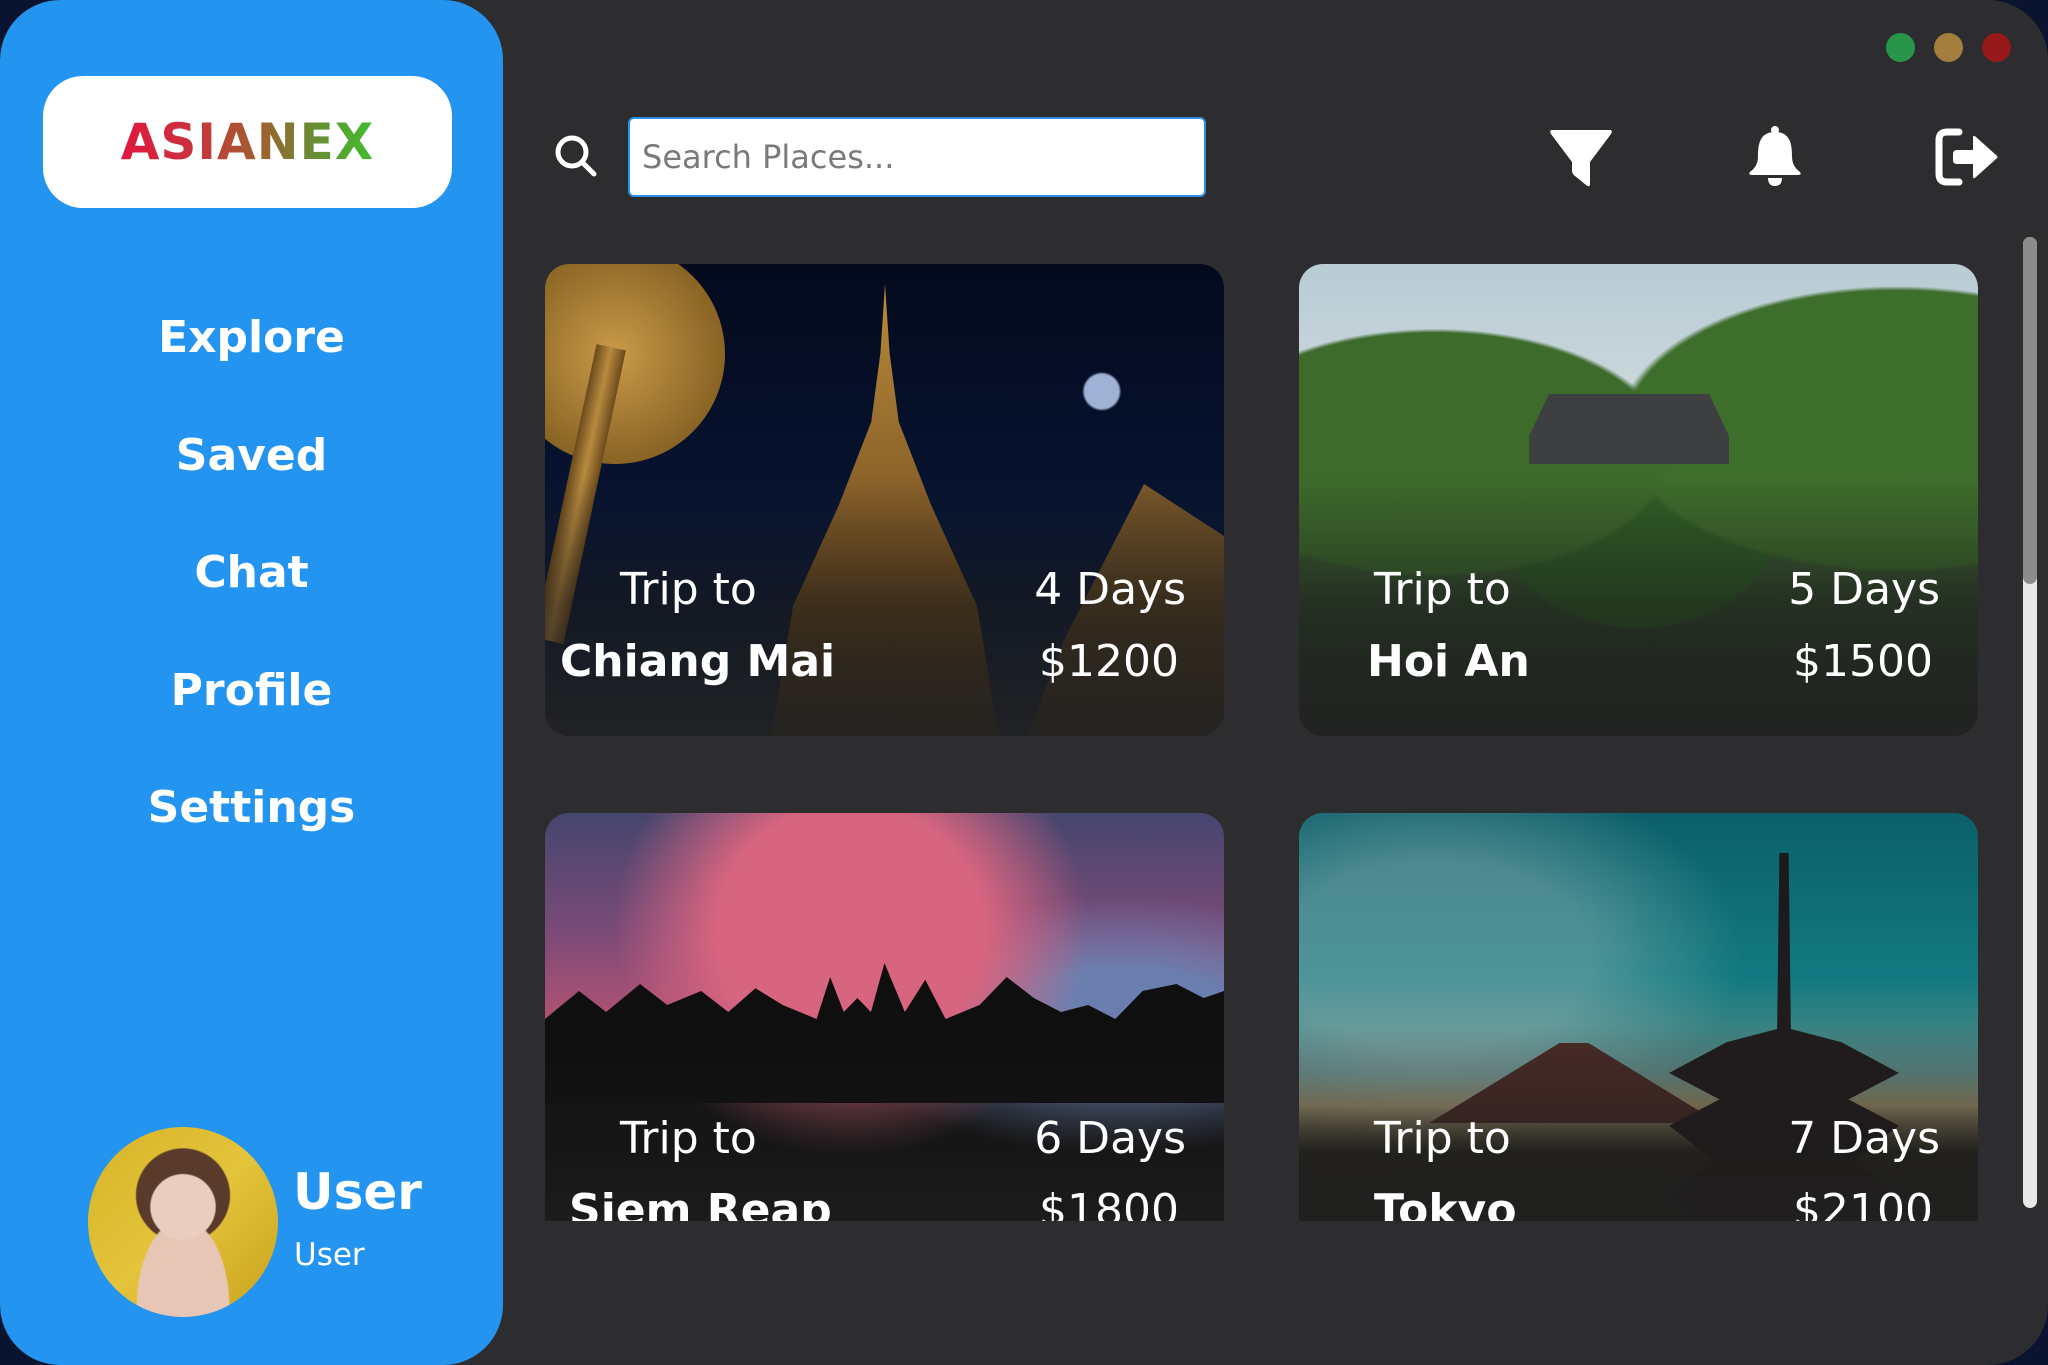 The width and height of the screenshot is (2048, 1365). Describe the element at coordinates (1581, 157) in the screenshot. I see `filter-icon` at that location.